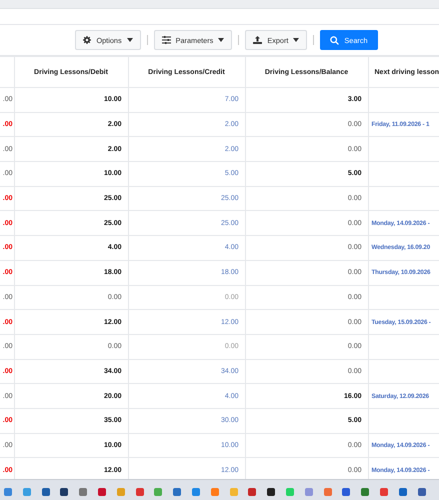 Image resolution: width=439 pixels, height=500 pixels. Describe the element at coordinates (166, 40) in the screenshot. I see `sliders-icon` at that location.